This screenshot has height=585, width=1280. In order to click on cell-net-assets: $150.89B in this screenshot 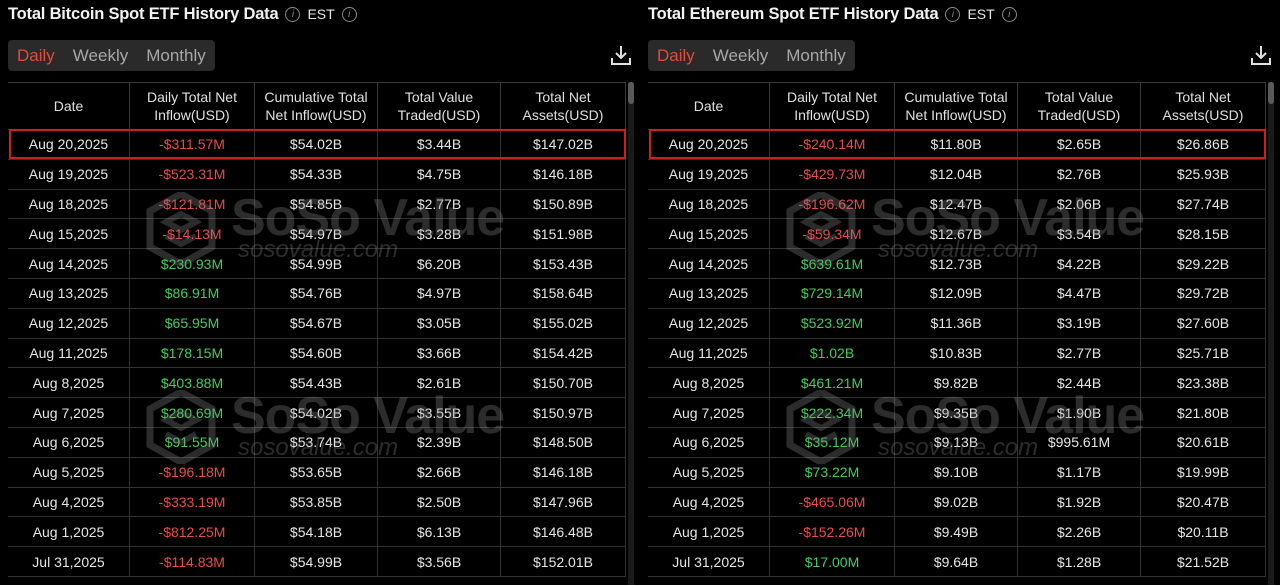, I will do `click(563, 204)`.